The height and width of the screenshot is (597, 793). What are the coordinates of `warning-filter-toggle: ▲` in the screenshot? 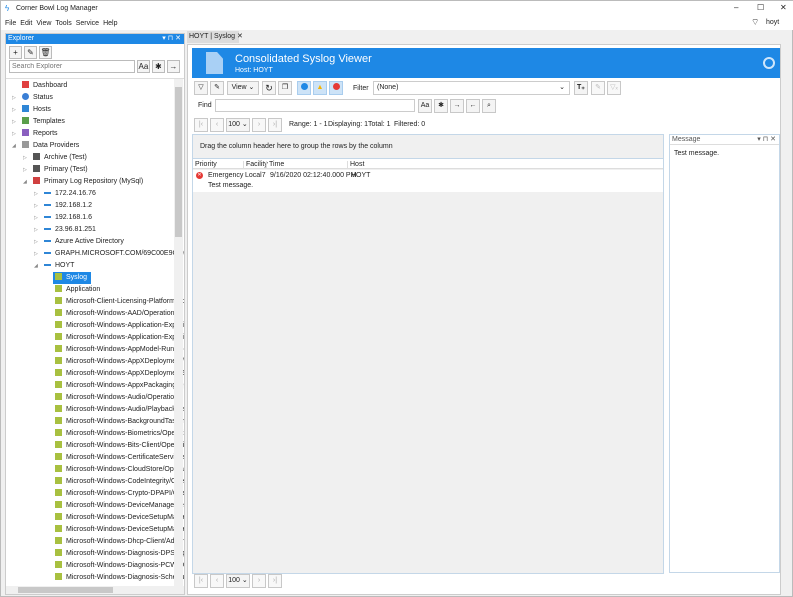 It's located at (320, 88).